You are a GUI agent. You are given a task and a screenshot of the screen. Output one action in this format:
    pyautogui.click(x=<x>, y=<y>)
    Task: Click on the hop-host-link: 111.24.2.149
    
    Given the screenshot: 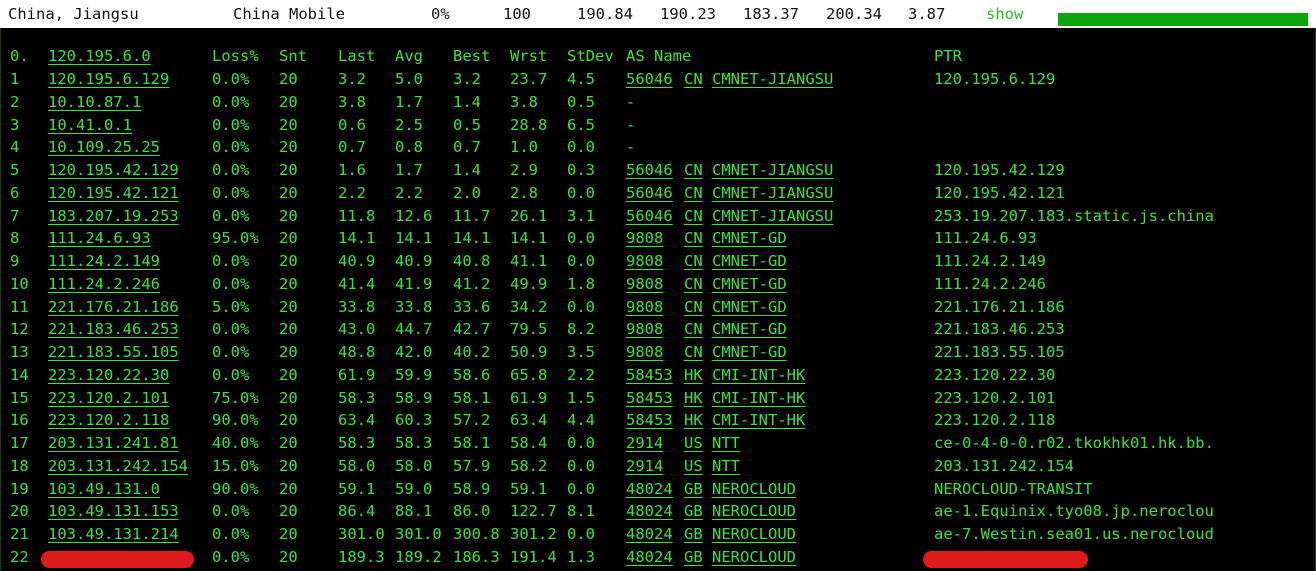 What is the action you would take?
    pyautogui.click(x=104, y=261)
    